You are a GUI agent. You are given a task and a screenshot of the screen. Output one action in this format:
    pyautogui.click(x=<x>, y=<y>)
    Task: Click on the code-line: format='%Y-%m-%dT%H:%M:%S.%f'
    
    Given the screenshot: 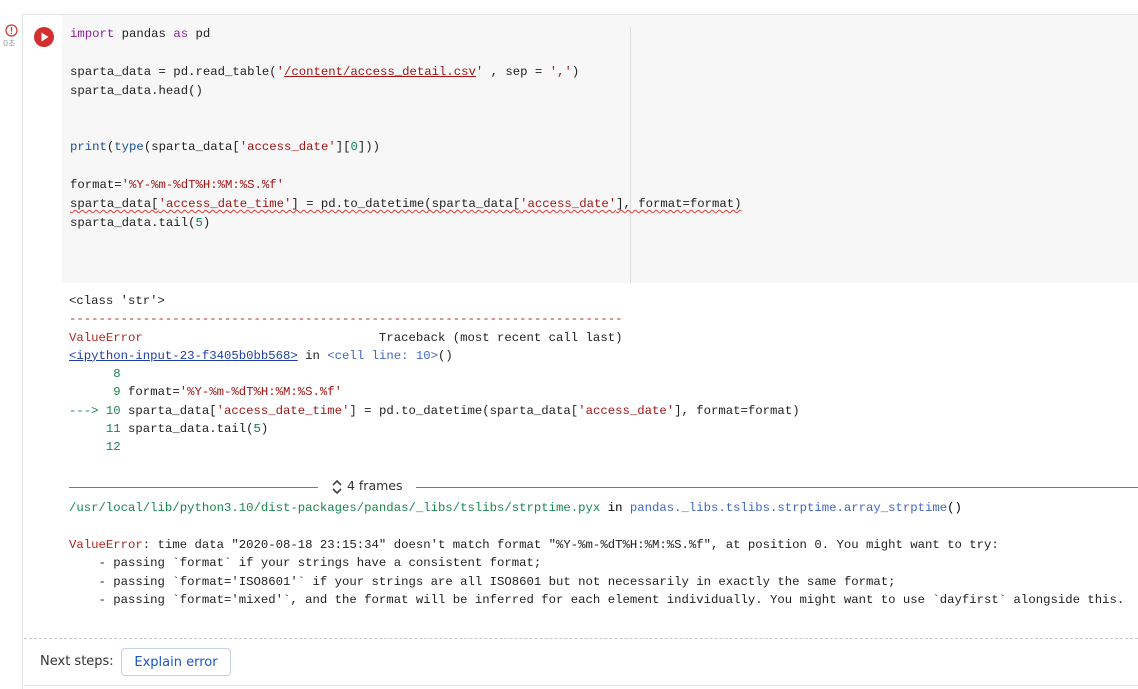 What is the action you would take?
    pyautogui.click(x=406, y=185)
    